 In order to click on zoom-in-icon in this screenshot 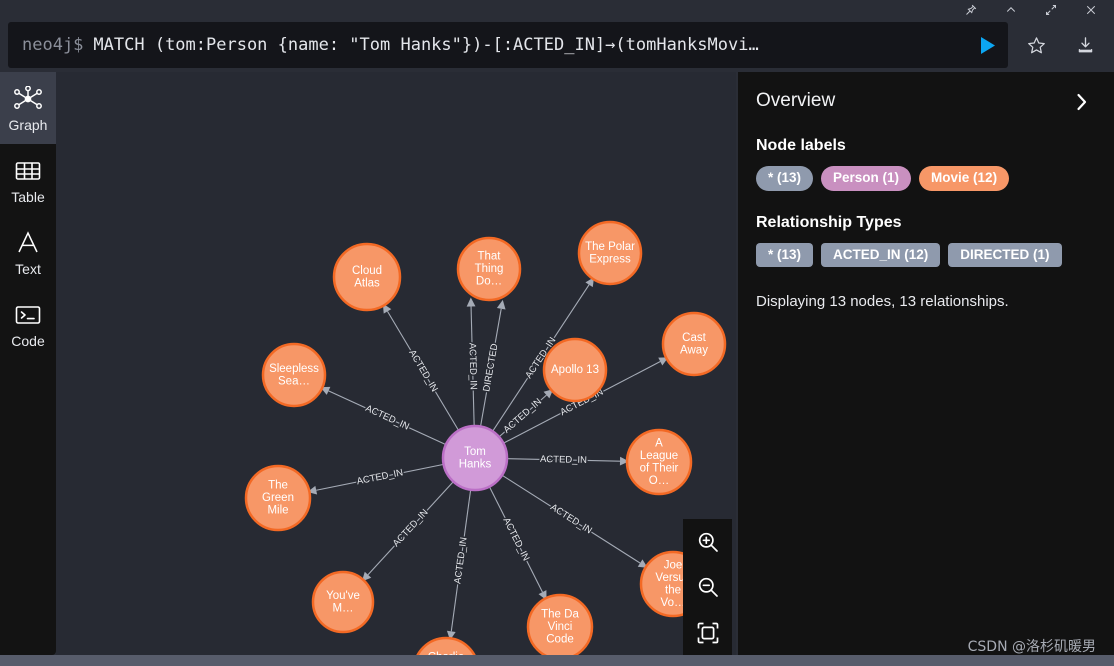, I will do `click(708, 542)`.